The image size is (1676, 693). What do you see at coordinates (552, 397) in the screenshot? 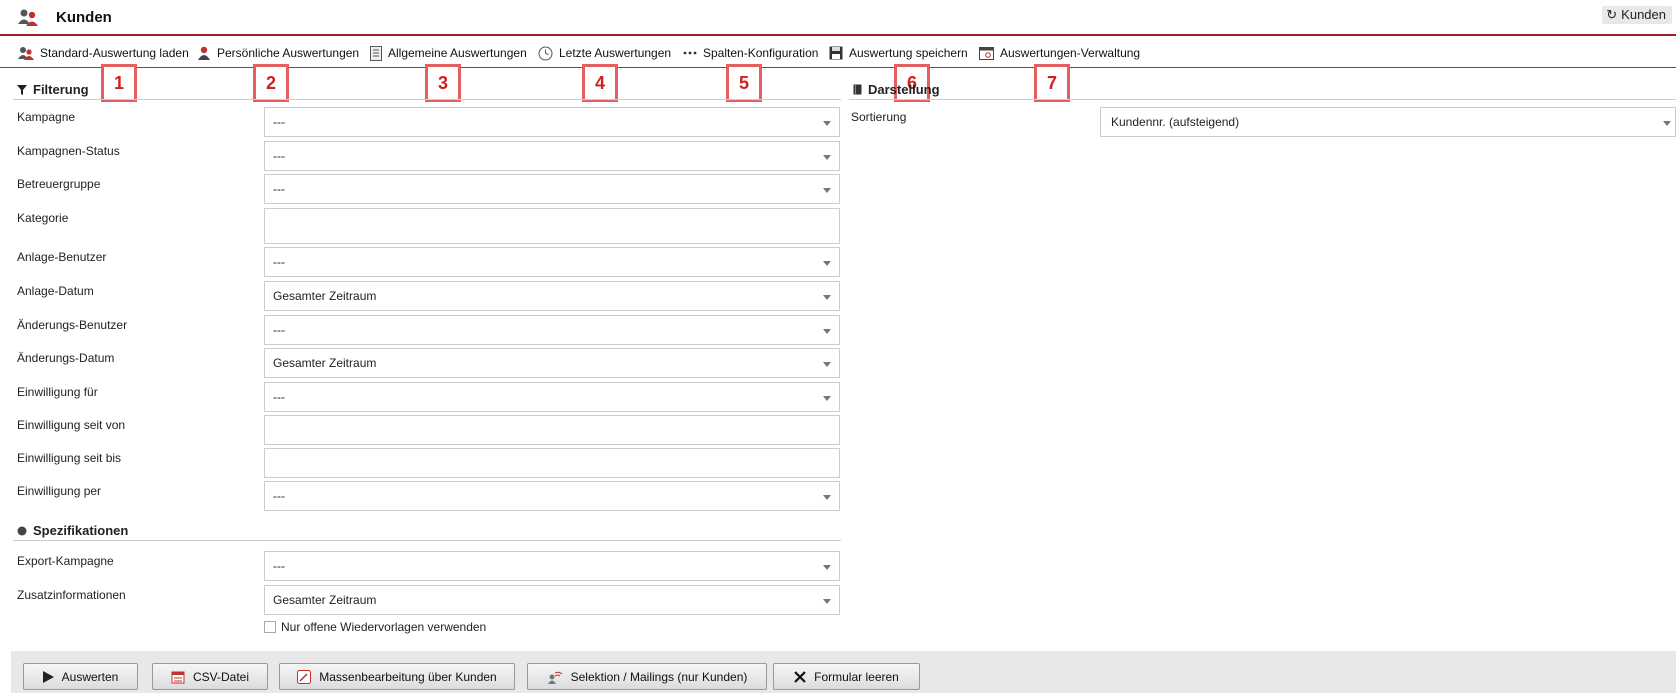
I see `einwilligung-fuer-select: ---` at bounding box center [552, 397].